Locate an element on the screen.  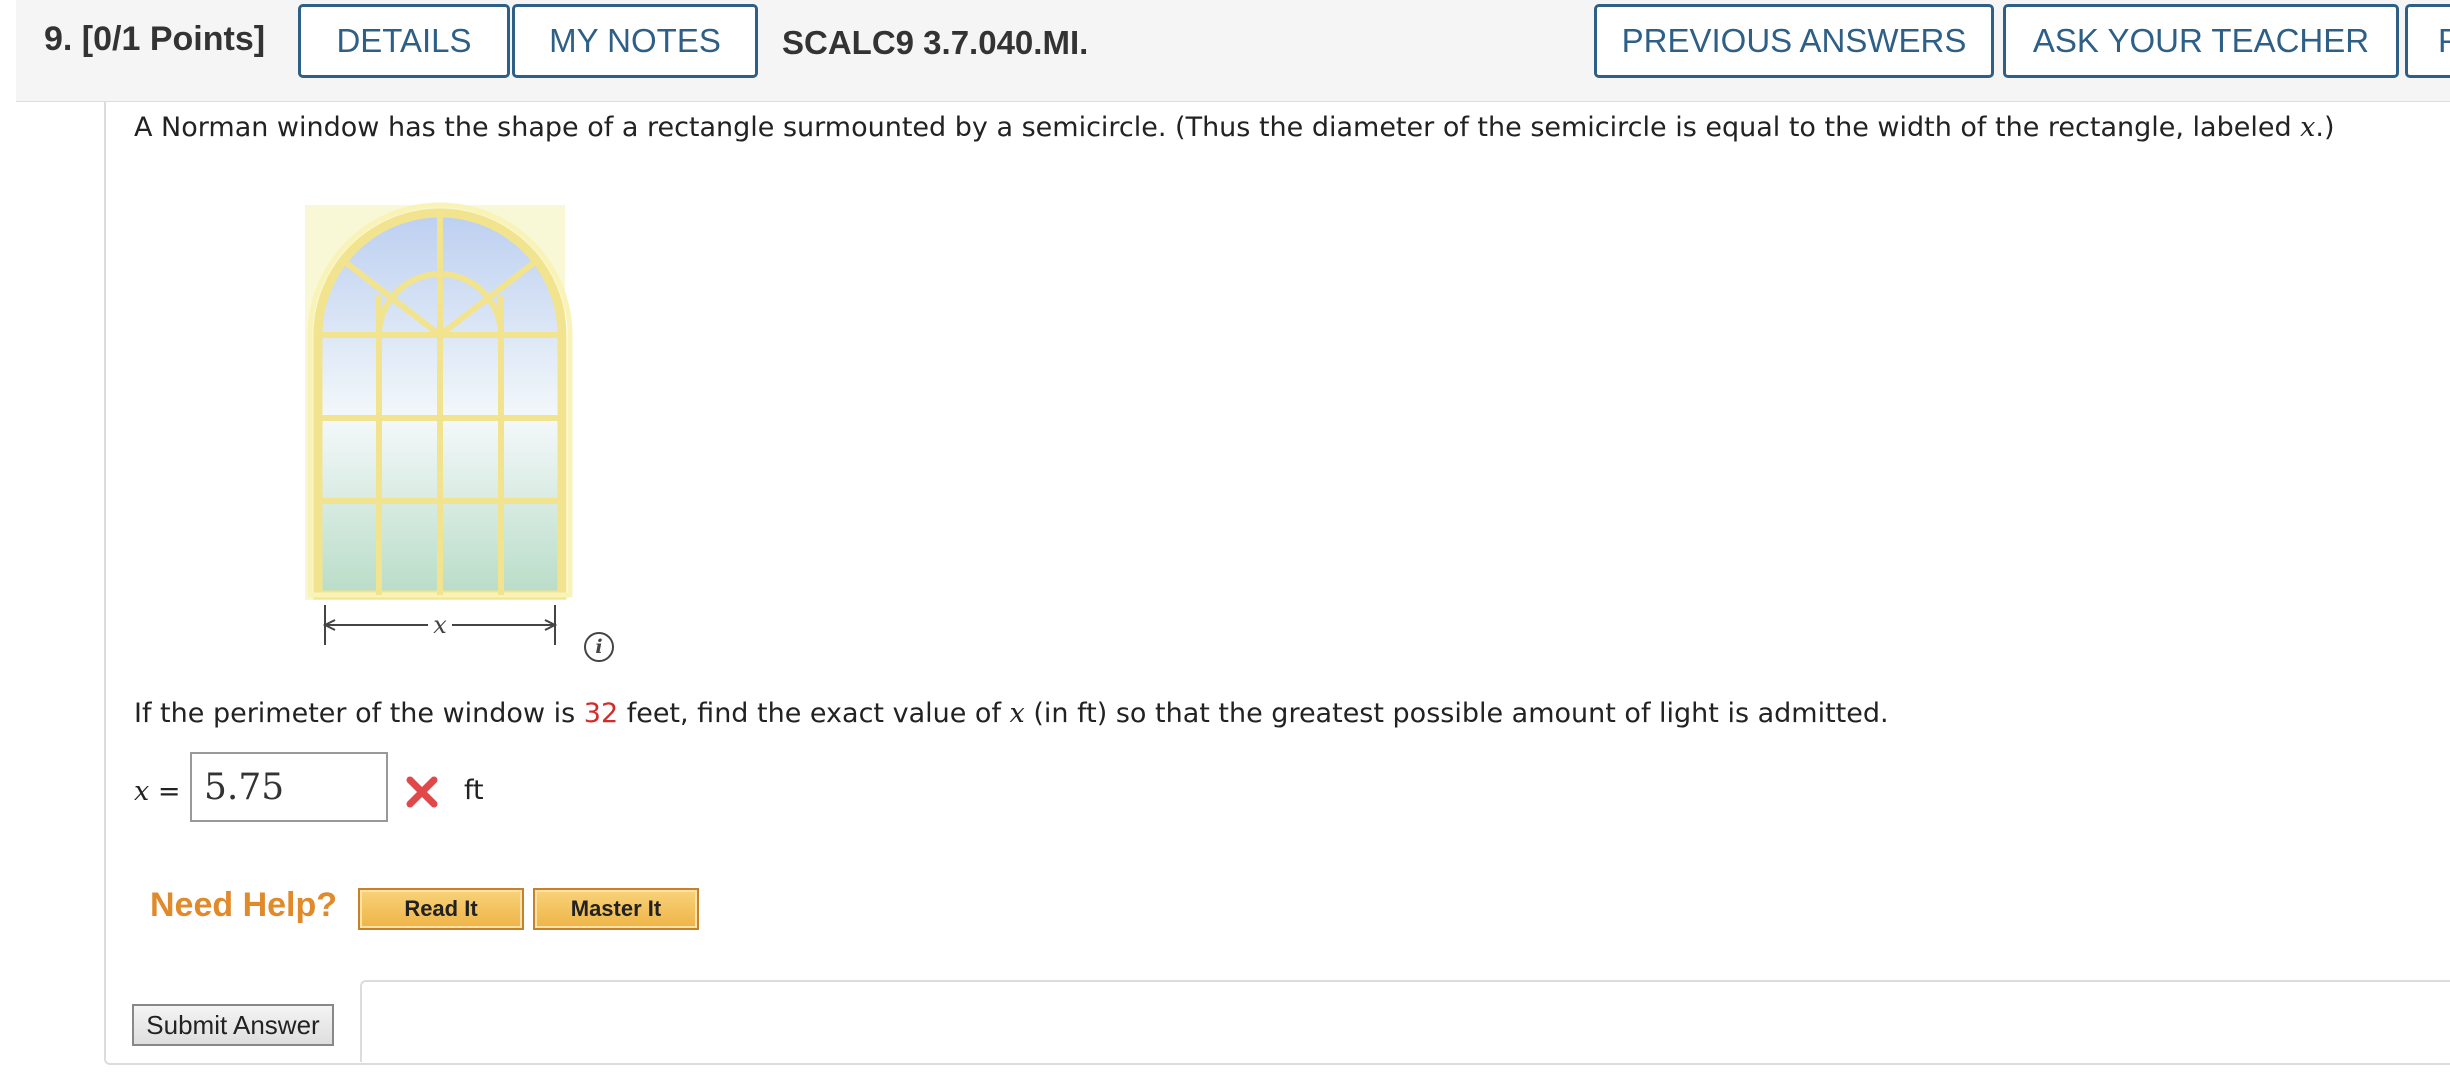
practice-another-button: P is located at coordinates (2427, 41).